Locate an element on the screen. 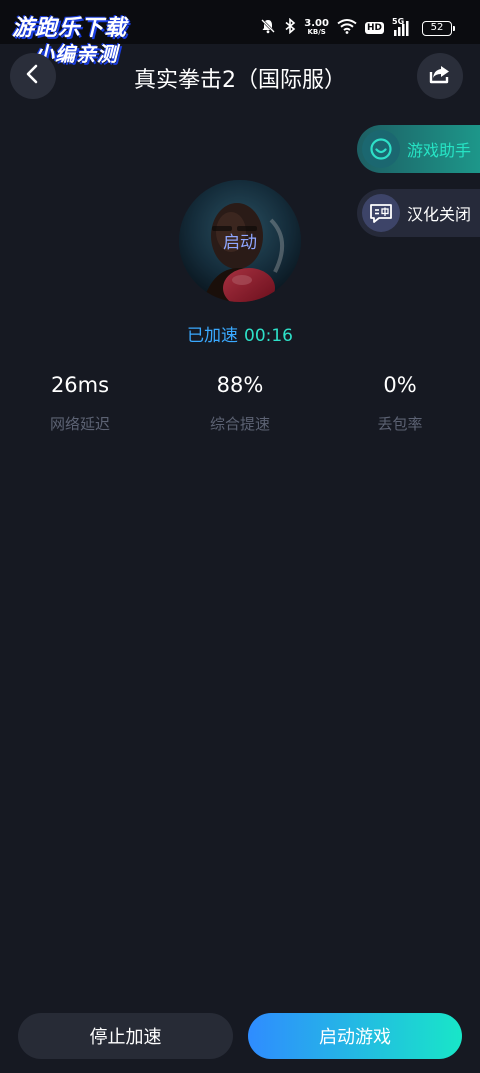  share-button is located at coordinates (440, 76).